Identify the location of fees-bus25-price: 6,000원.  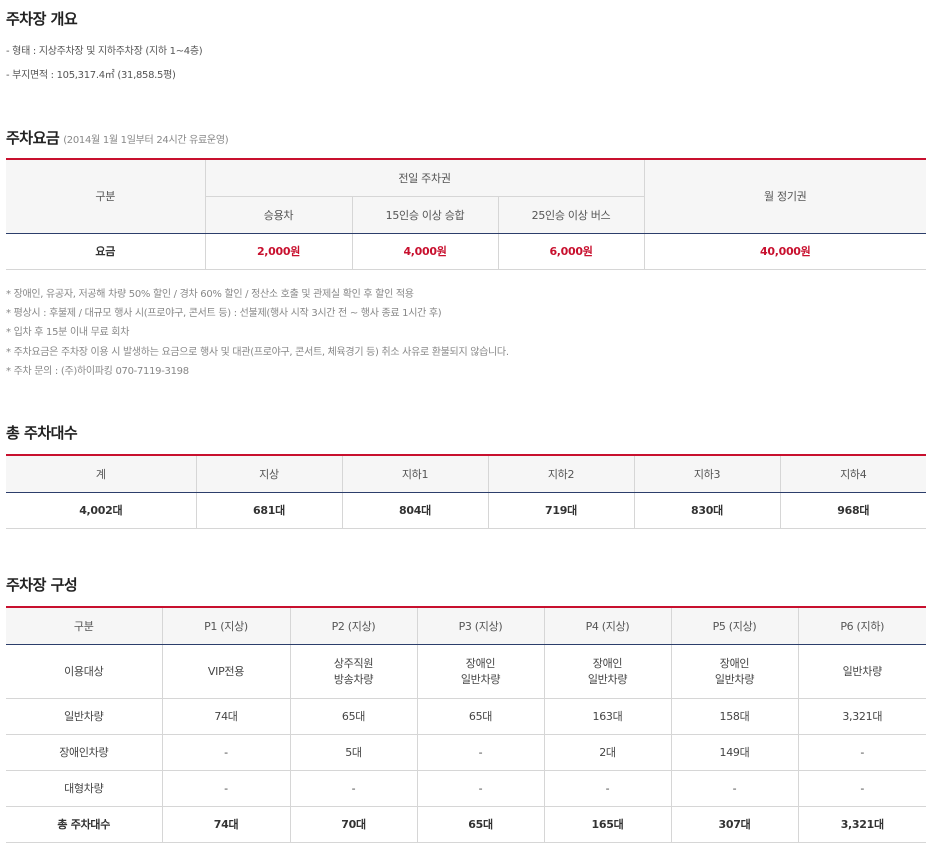
(571, 251).